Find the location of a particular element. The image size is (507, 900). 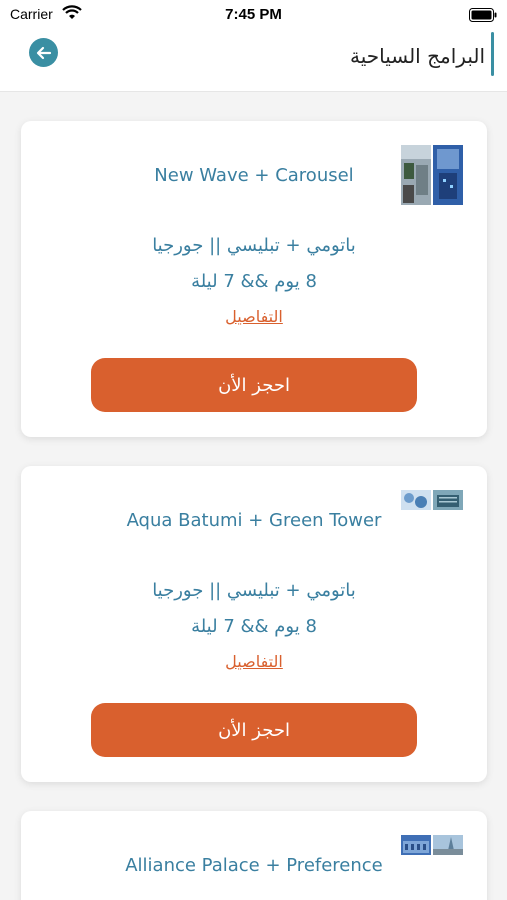

arrow-left-icon is located at coordinates (43, 52).